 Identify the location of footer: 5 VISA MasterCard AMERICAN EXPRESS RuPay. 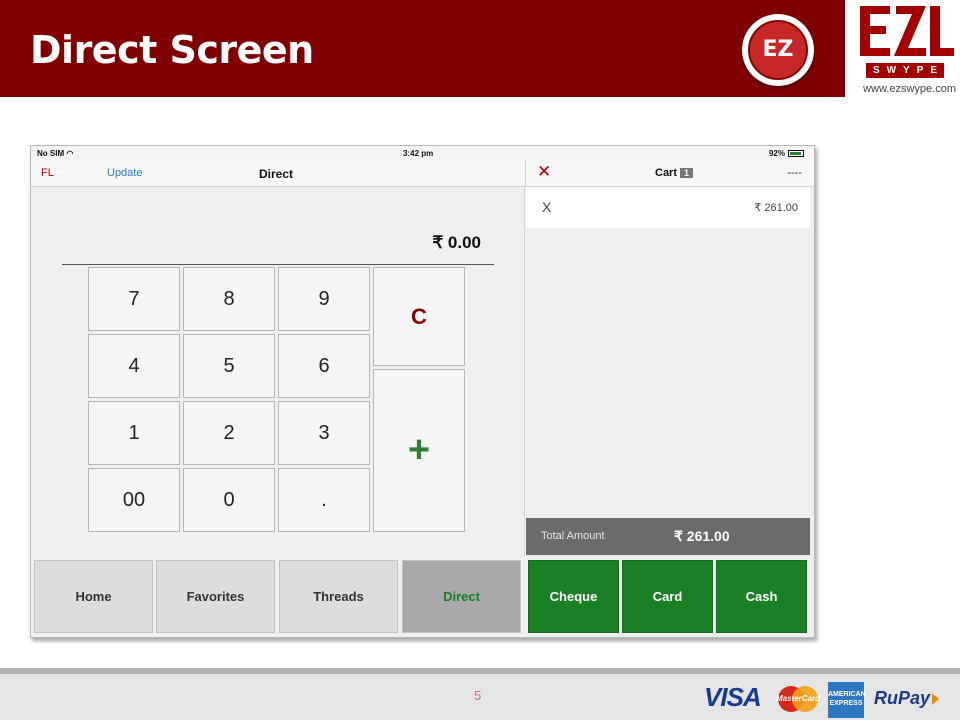
(480, 697).